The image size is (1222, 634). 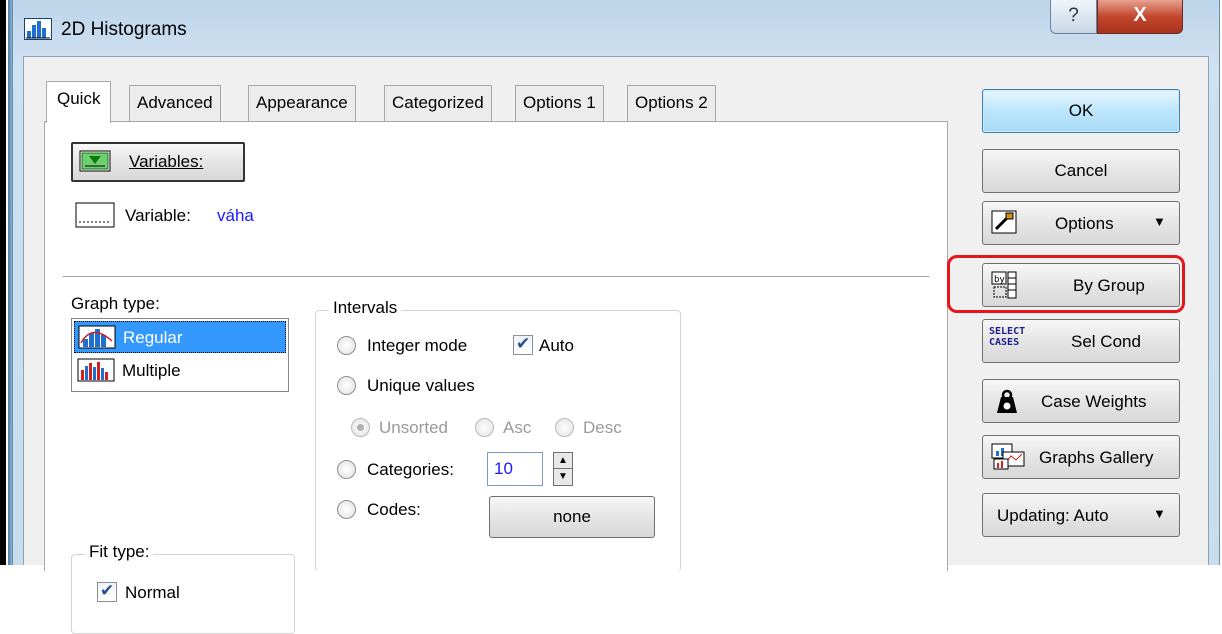 What do you see at coordinates (563, 477) in the screenshot?
I see `spin-down-icon: ▼` at bounding box center [563, 477].